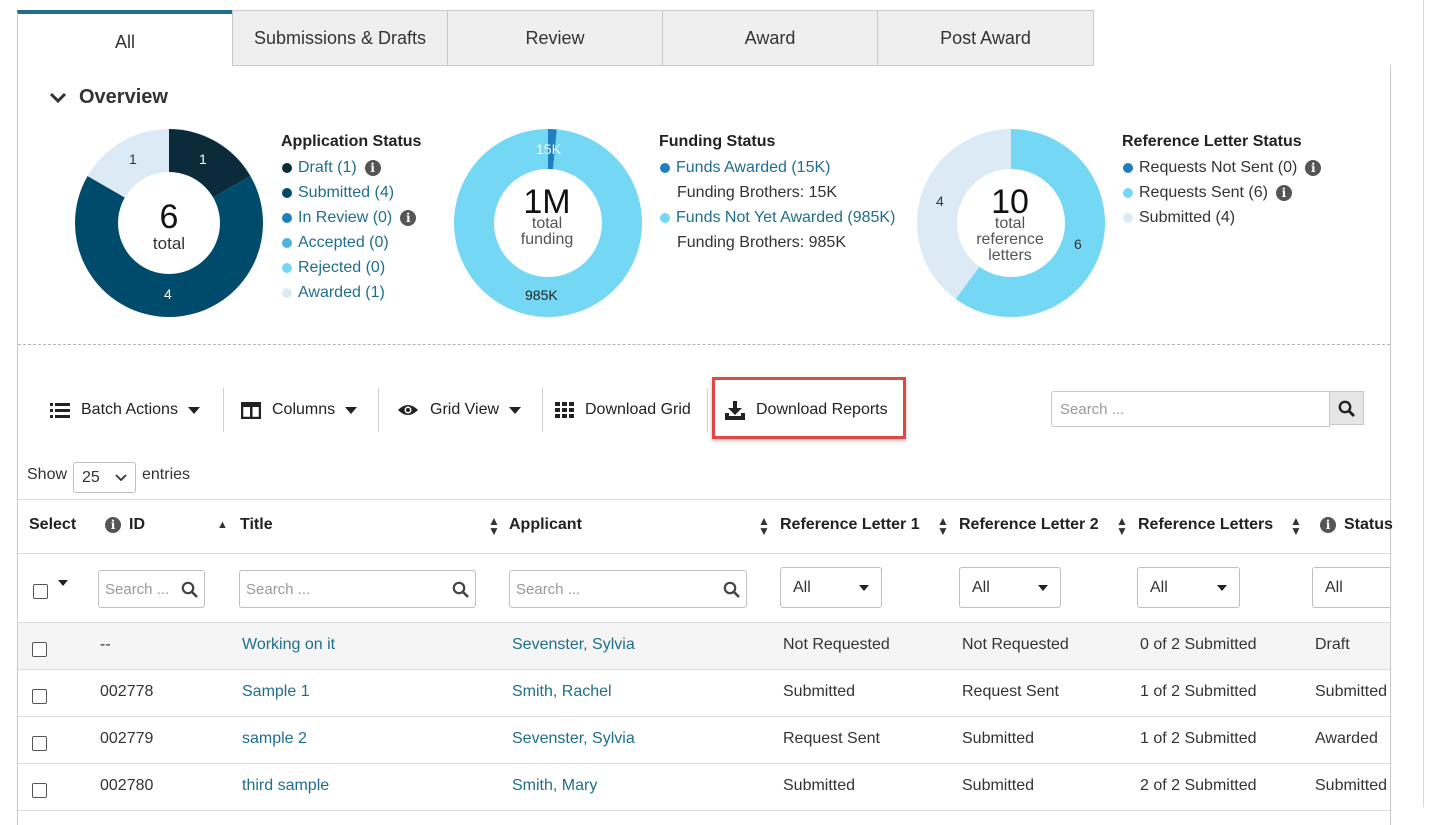  What do you see at coordinates (125, 410) in the screenshot?
I see `batch-actions-button: Batch Actions` at bounding box center [125, 410].